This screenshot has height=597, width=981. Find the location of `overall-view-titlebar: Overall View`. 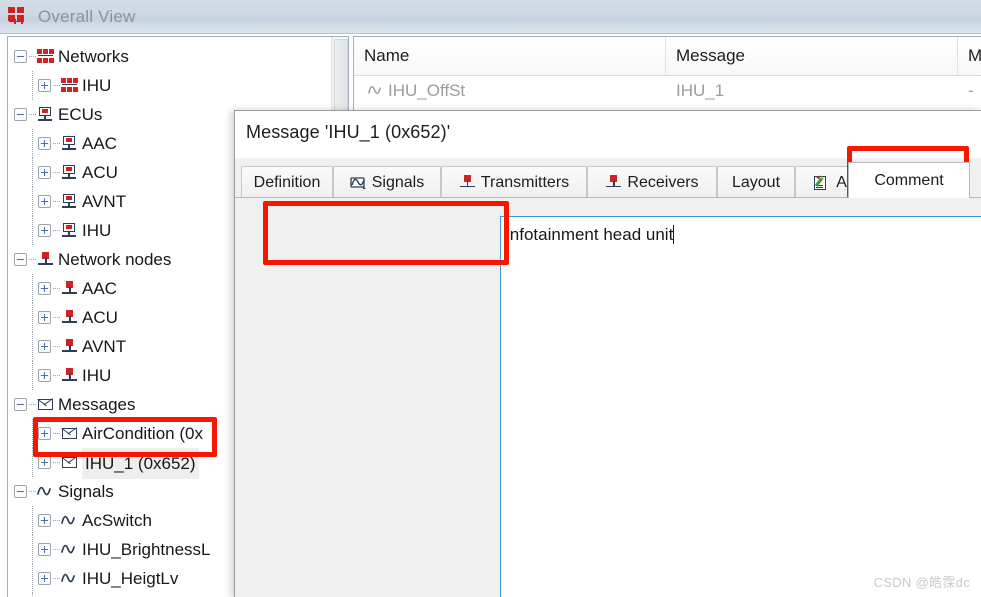

overall-view-titlebar: Overall View is located at coordinates (490, 17).